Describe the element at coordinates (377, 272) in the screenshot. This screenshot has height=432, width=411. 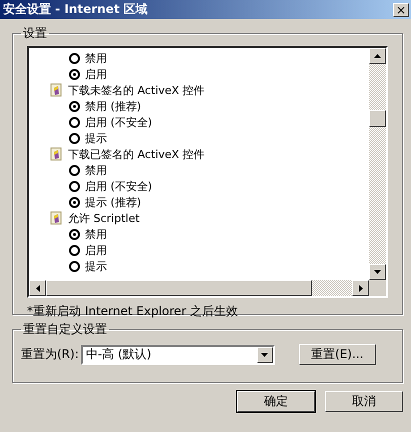
I see `down-arrow-icon` at that location.